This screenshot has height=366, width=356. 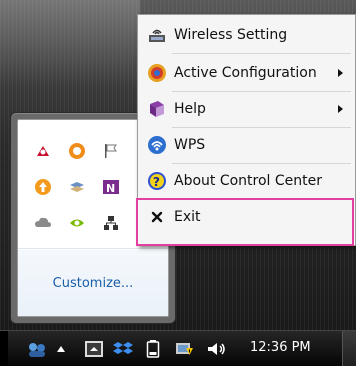 I want to click on wireless-warning-icon, so click(x=185, y=349).